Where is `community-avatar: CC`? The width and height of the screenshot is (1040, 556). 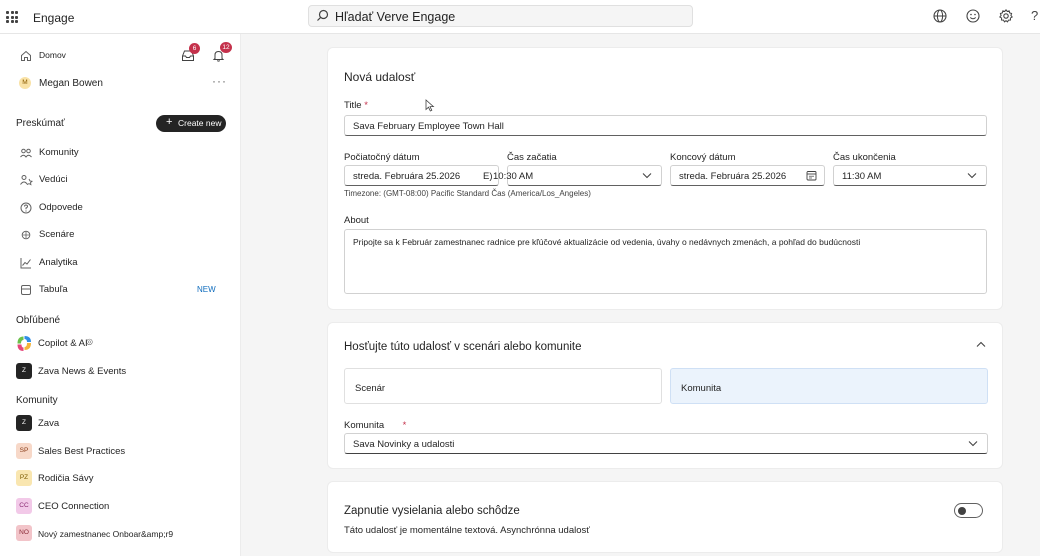
community-avatar: CC is located at coordinates (24, 506).